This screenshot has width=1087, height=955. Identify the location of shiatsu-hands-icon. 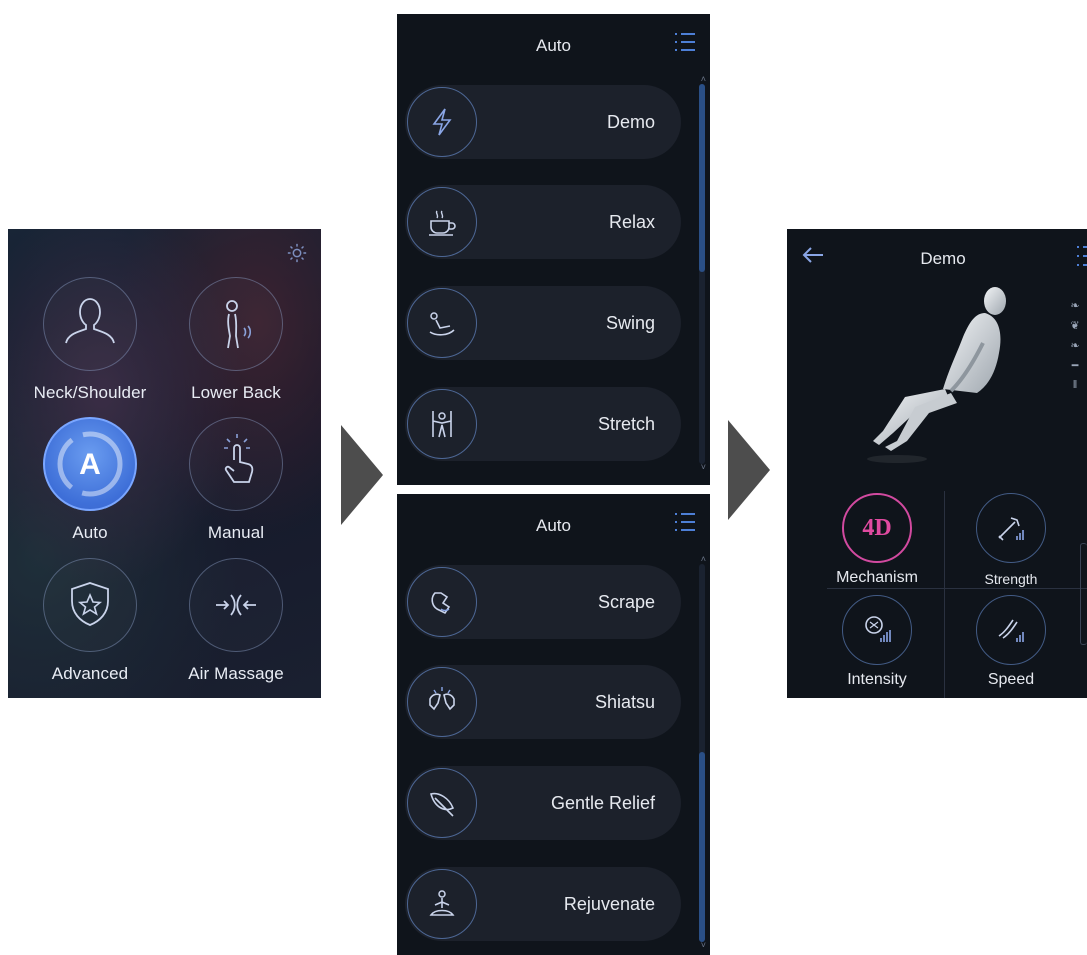
(442, 702).